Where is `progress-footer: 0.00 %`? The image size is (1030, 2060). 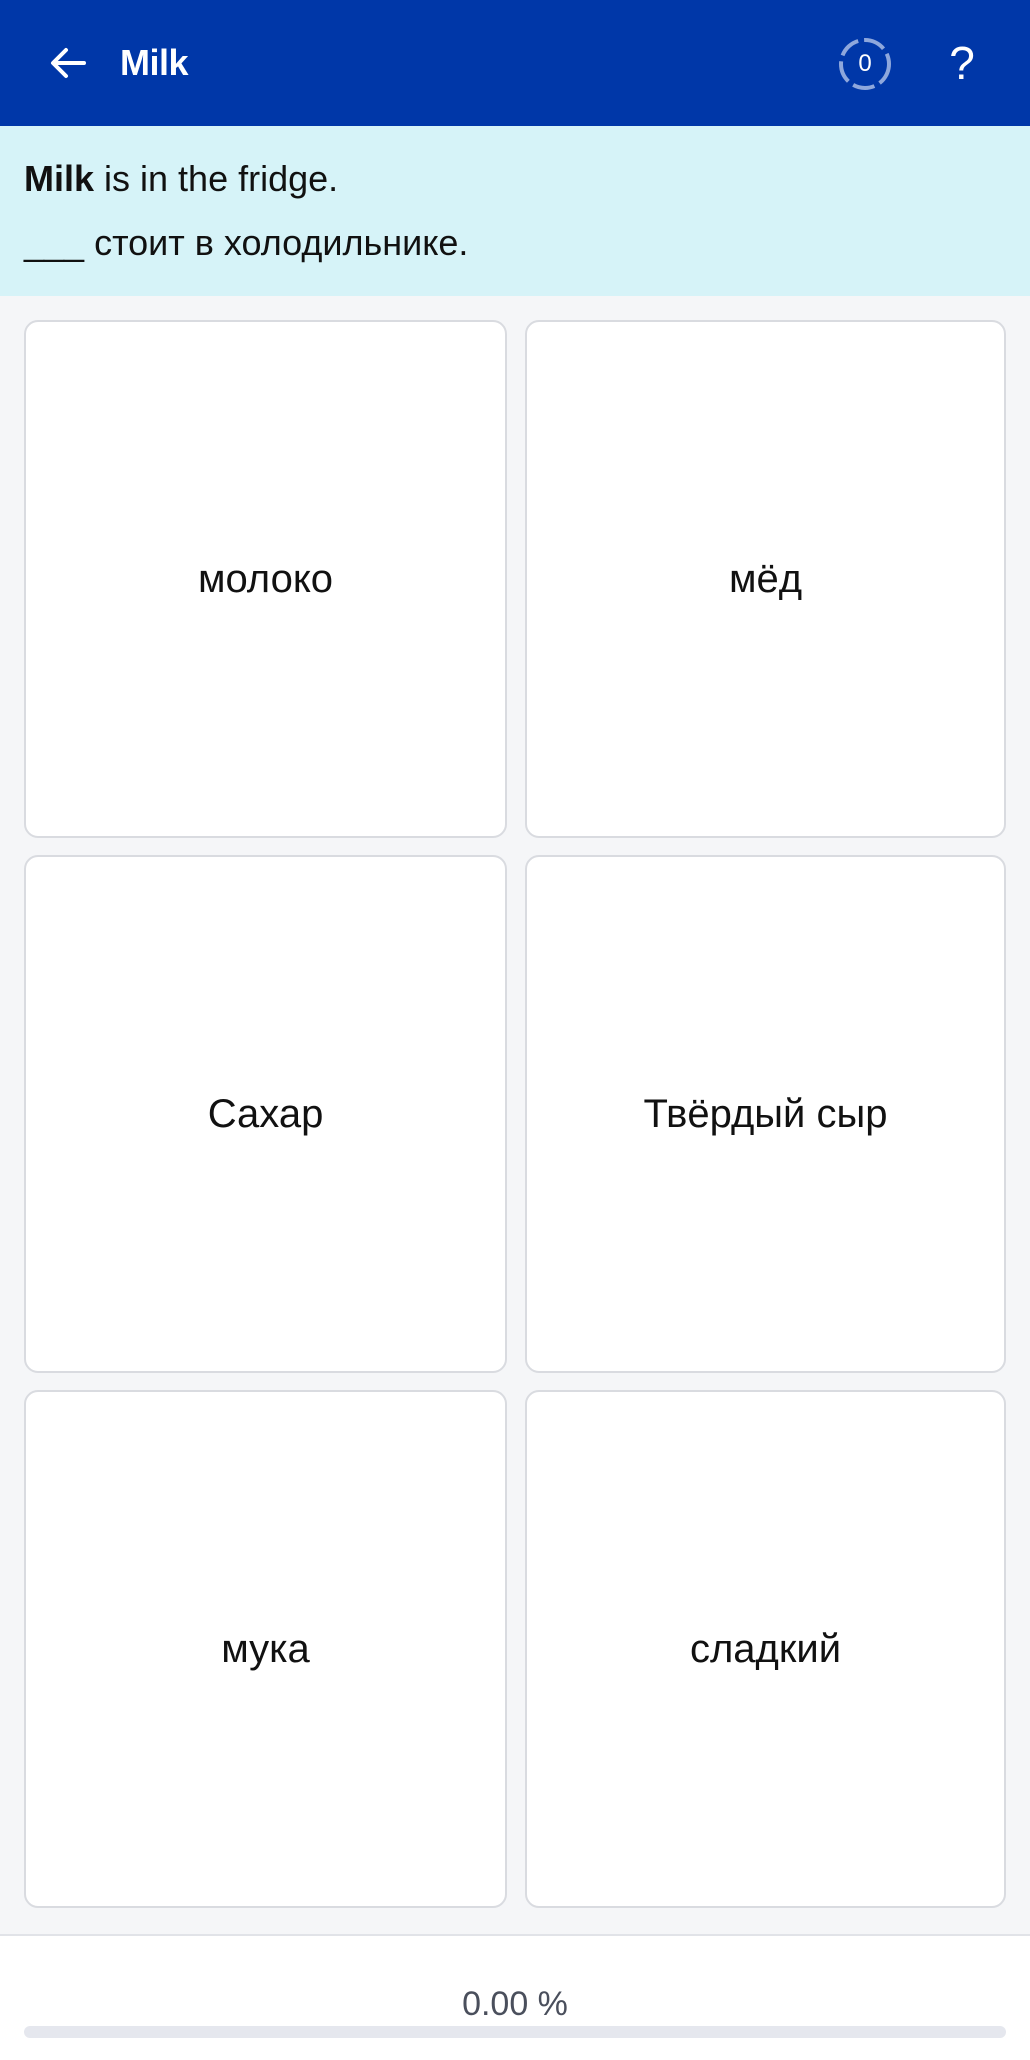
progress-footer: 0.00 % is located at coordinates (515, 1997).